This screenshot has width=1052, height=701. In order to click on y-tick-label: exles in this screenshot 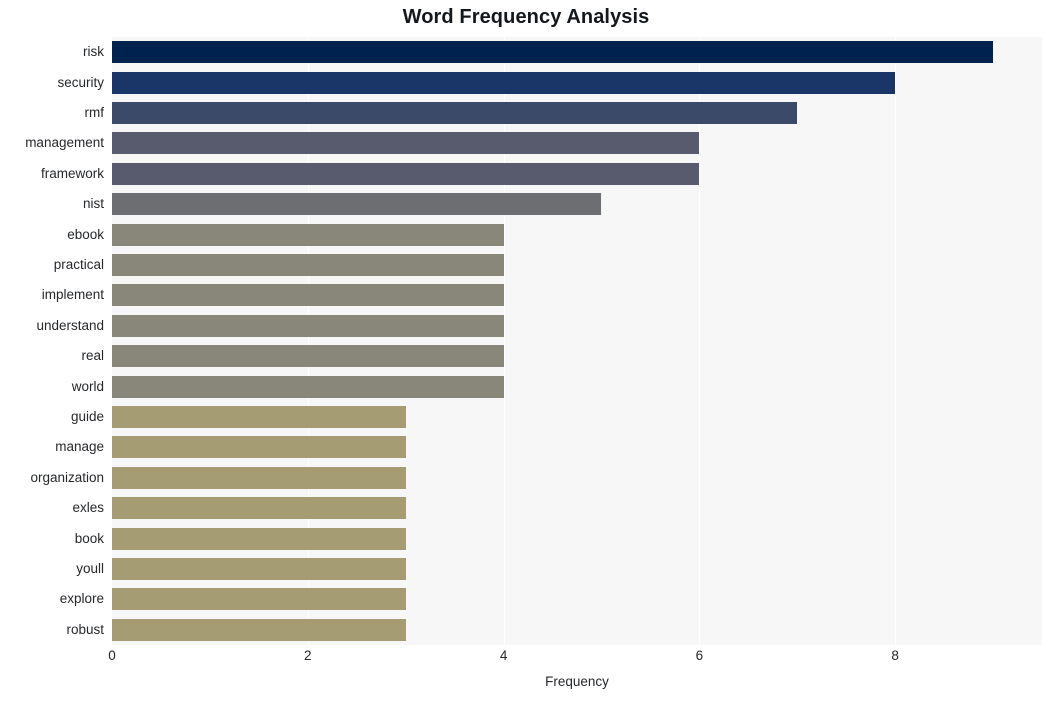, I will do `click(88, 508)`.